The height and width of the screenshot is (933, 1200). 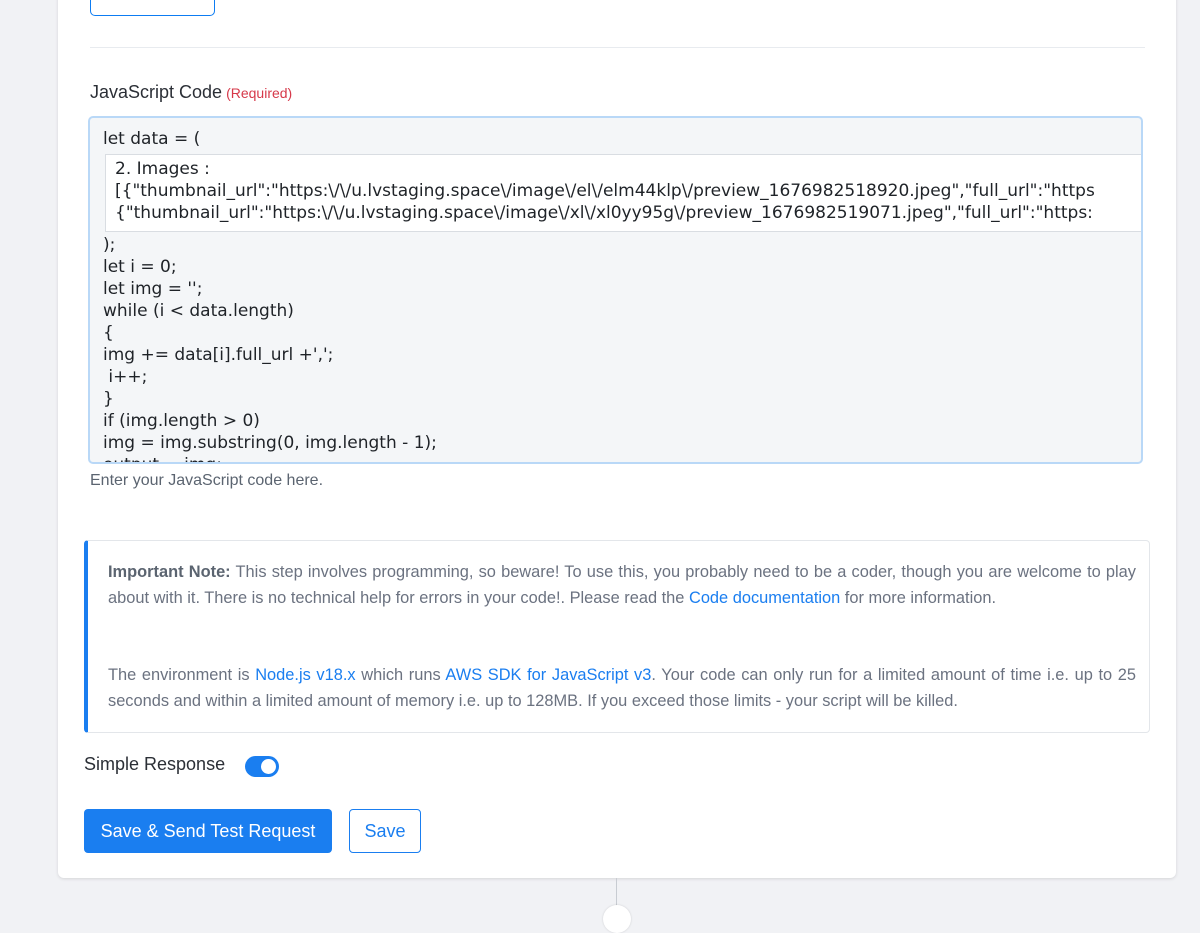 What do you see at coordinates (156, 92) in the screenshot?
I see `code-field-label-text: JavaScript Code` at bounding box center [156, 92].